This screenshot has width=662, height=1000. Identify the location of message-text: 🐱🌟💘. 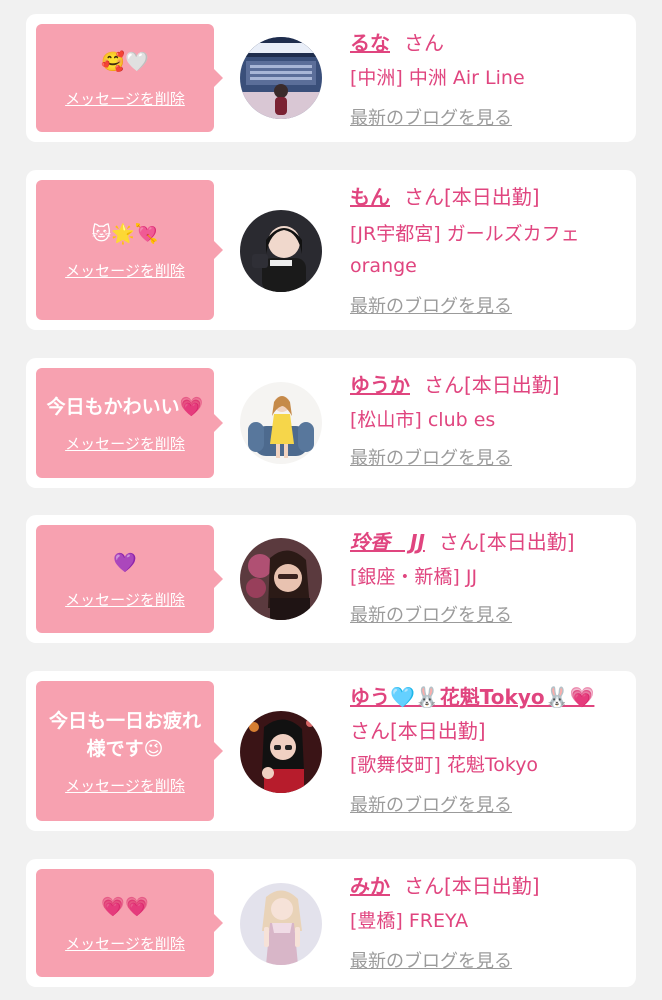
(125, 233).